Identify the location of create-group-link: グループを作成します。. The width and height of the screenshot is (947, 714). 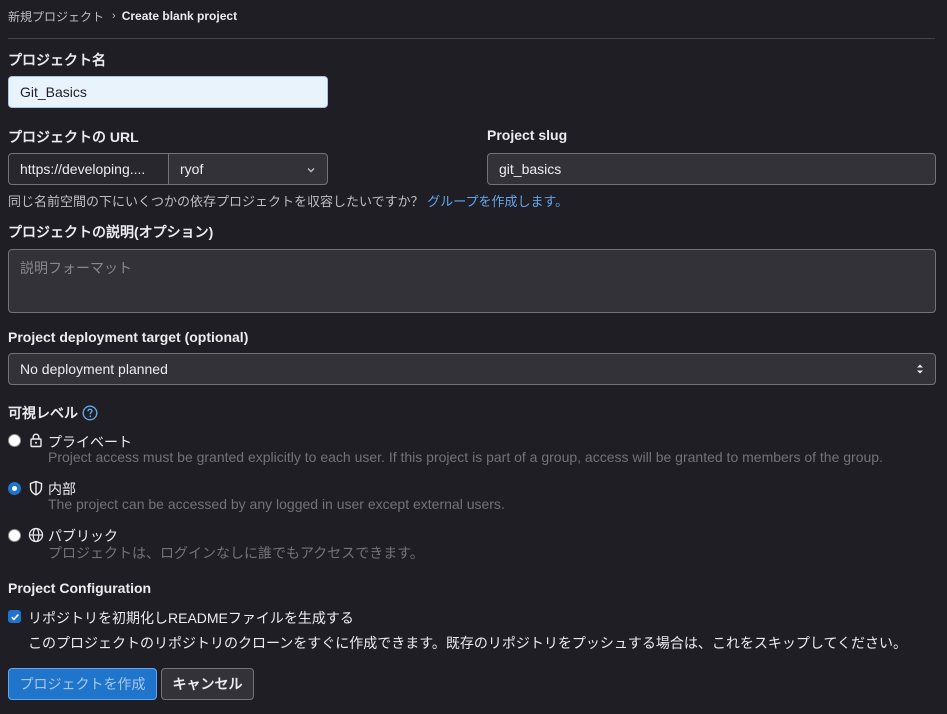
(497, 201).